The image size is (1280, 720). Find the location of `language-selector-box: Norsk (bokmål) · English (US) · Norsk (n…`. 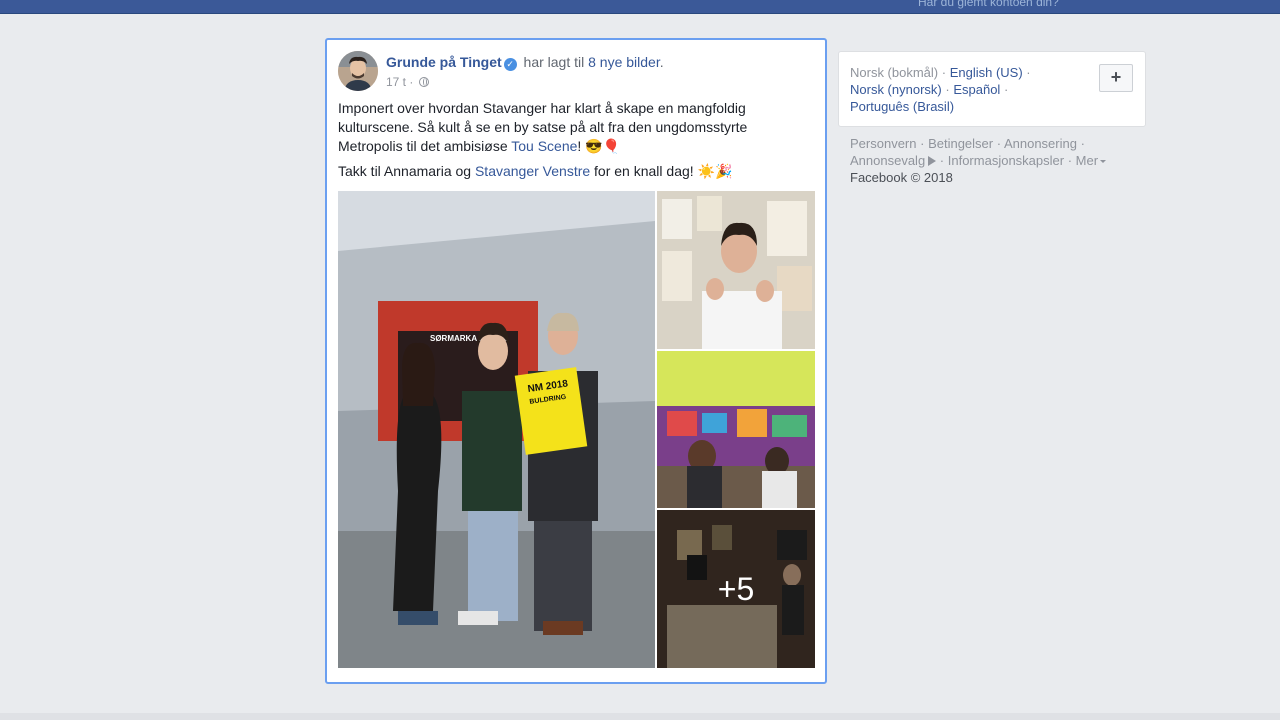

language-selector-box: Norsk (bokmål) · English (US) · Norsk (n… is located at coordinates (992, 89).